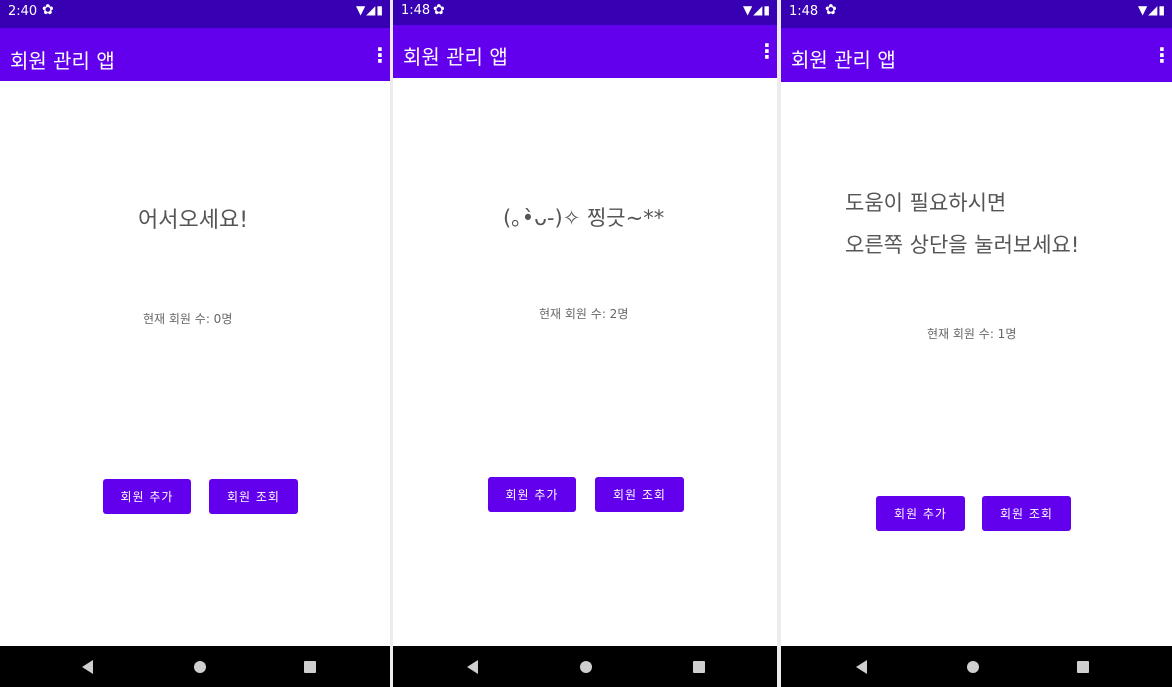 The height and width of the screenshot is (687, 1172). I want to click on help-message: 도움이 필요하시면 오른쪽 상단을 눌러보세요!, so click(962, 224).